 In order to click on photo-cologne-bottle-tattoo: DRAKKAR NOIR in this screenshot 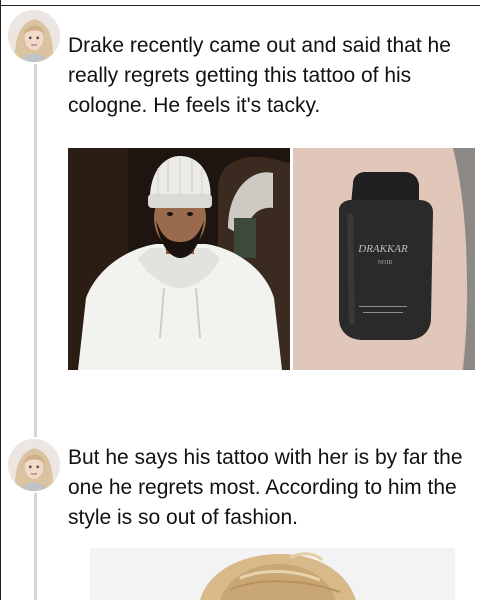, I will do `click(384, 259)`.